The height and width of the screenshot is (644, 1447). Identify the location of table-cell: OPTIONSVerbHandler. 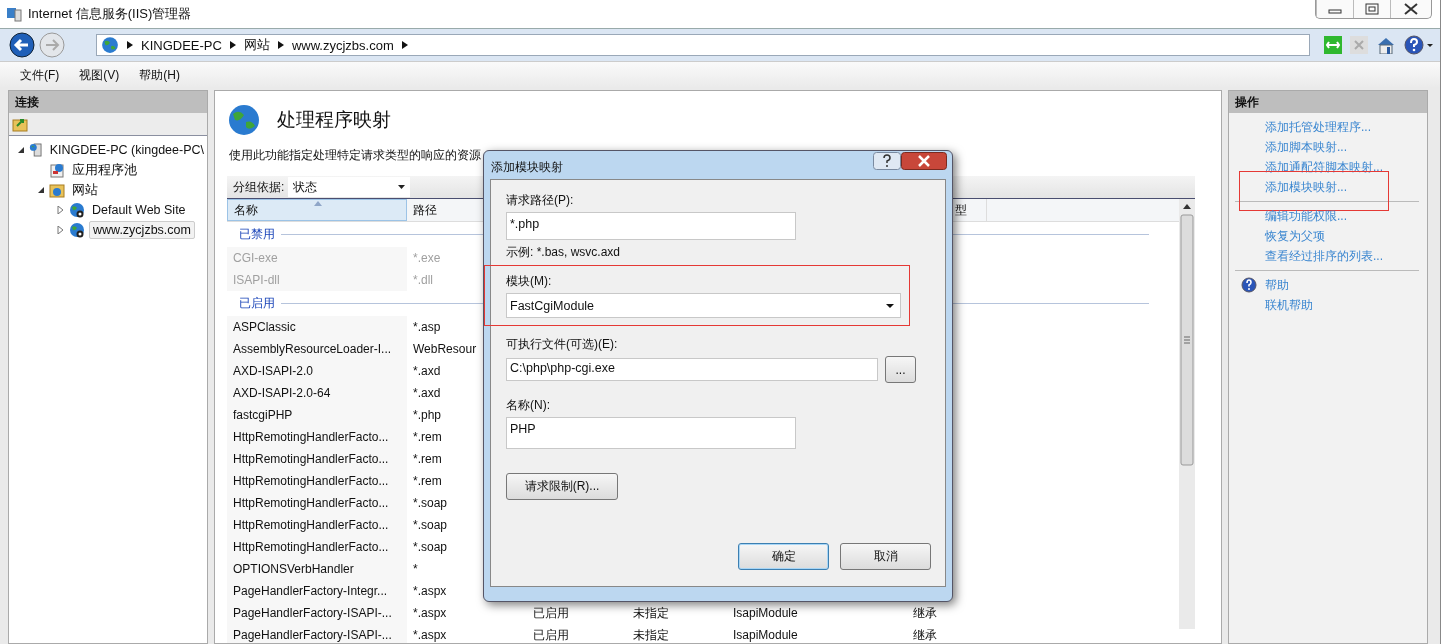
(293, 569).